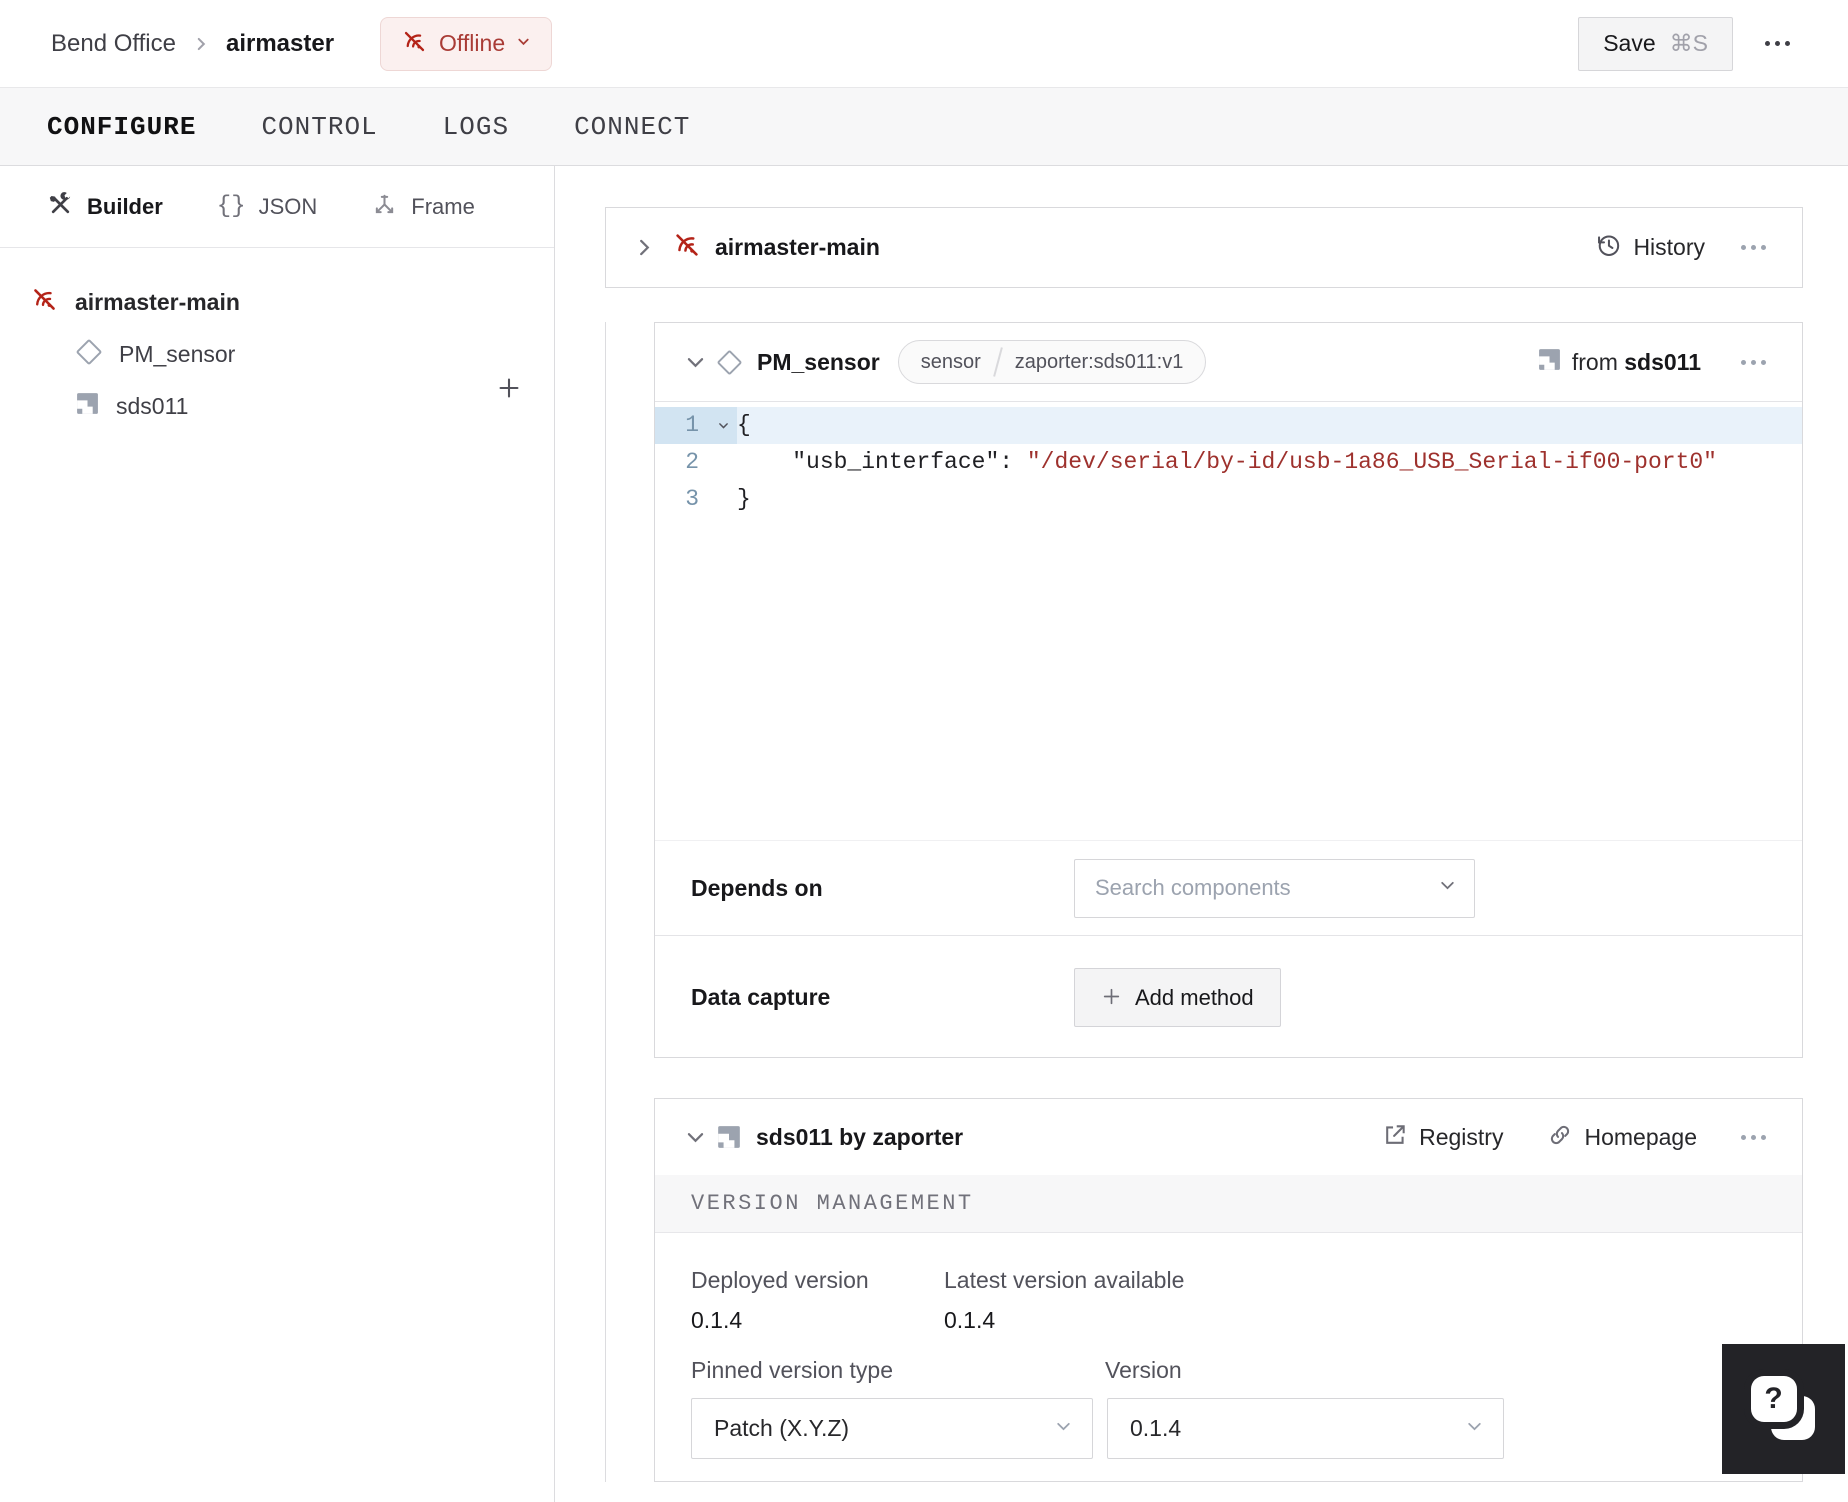  I want to click on mode-frame: Frame, so click(423, 207).